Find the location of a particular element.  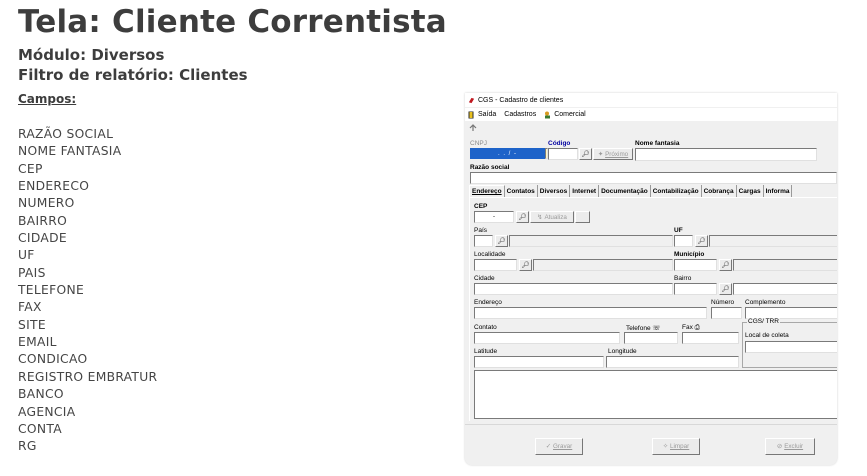

delete-button-label: Excluir is located at coordinates (794, 446).